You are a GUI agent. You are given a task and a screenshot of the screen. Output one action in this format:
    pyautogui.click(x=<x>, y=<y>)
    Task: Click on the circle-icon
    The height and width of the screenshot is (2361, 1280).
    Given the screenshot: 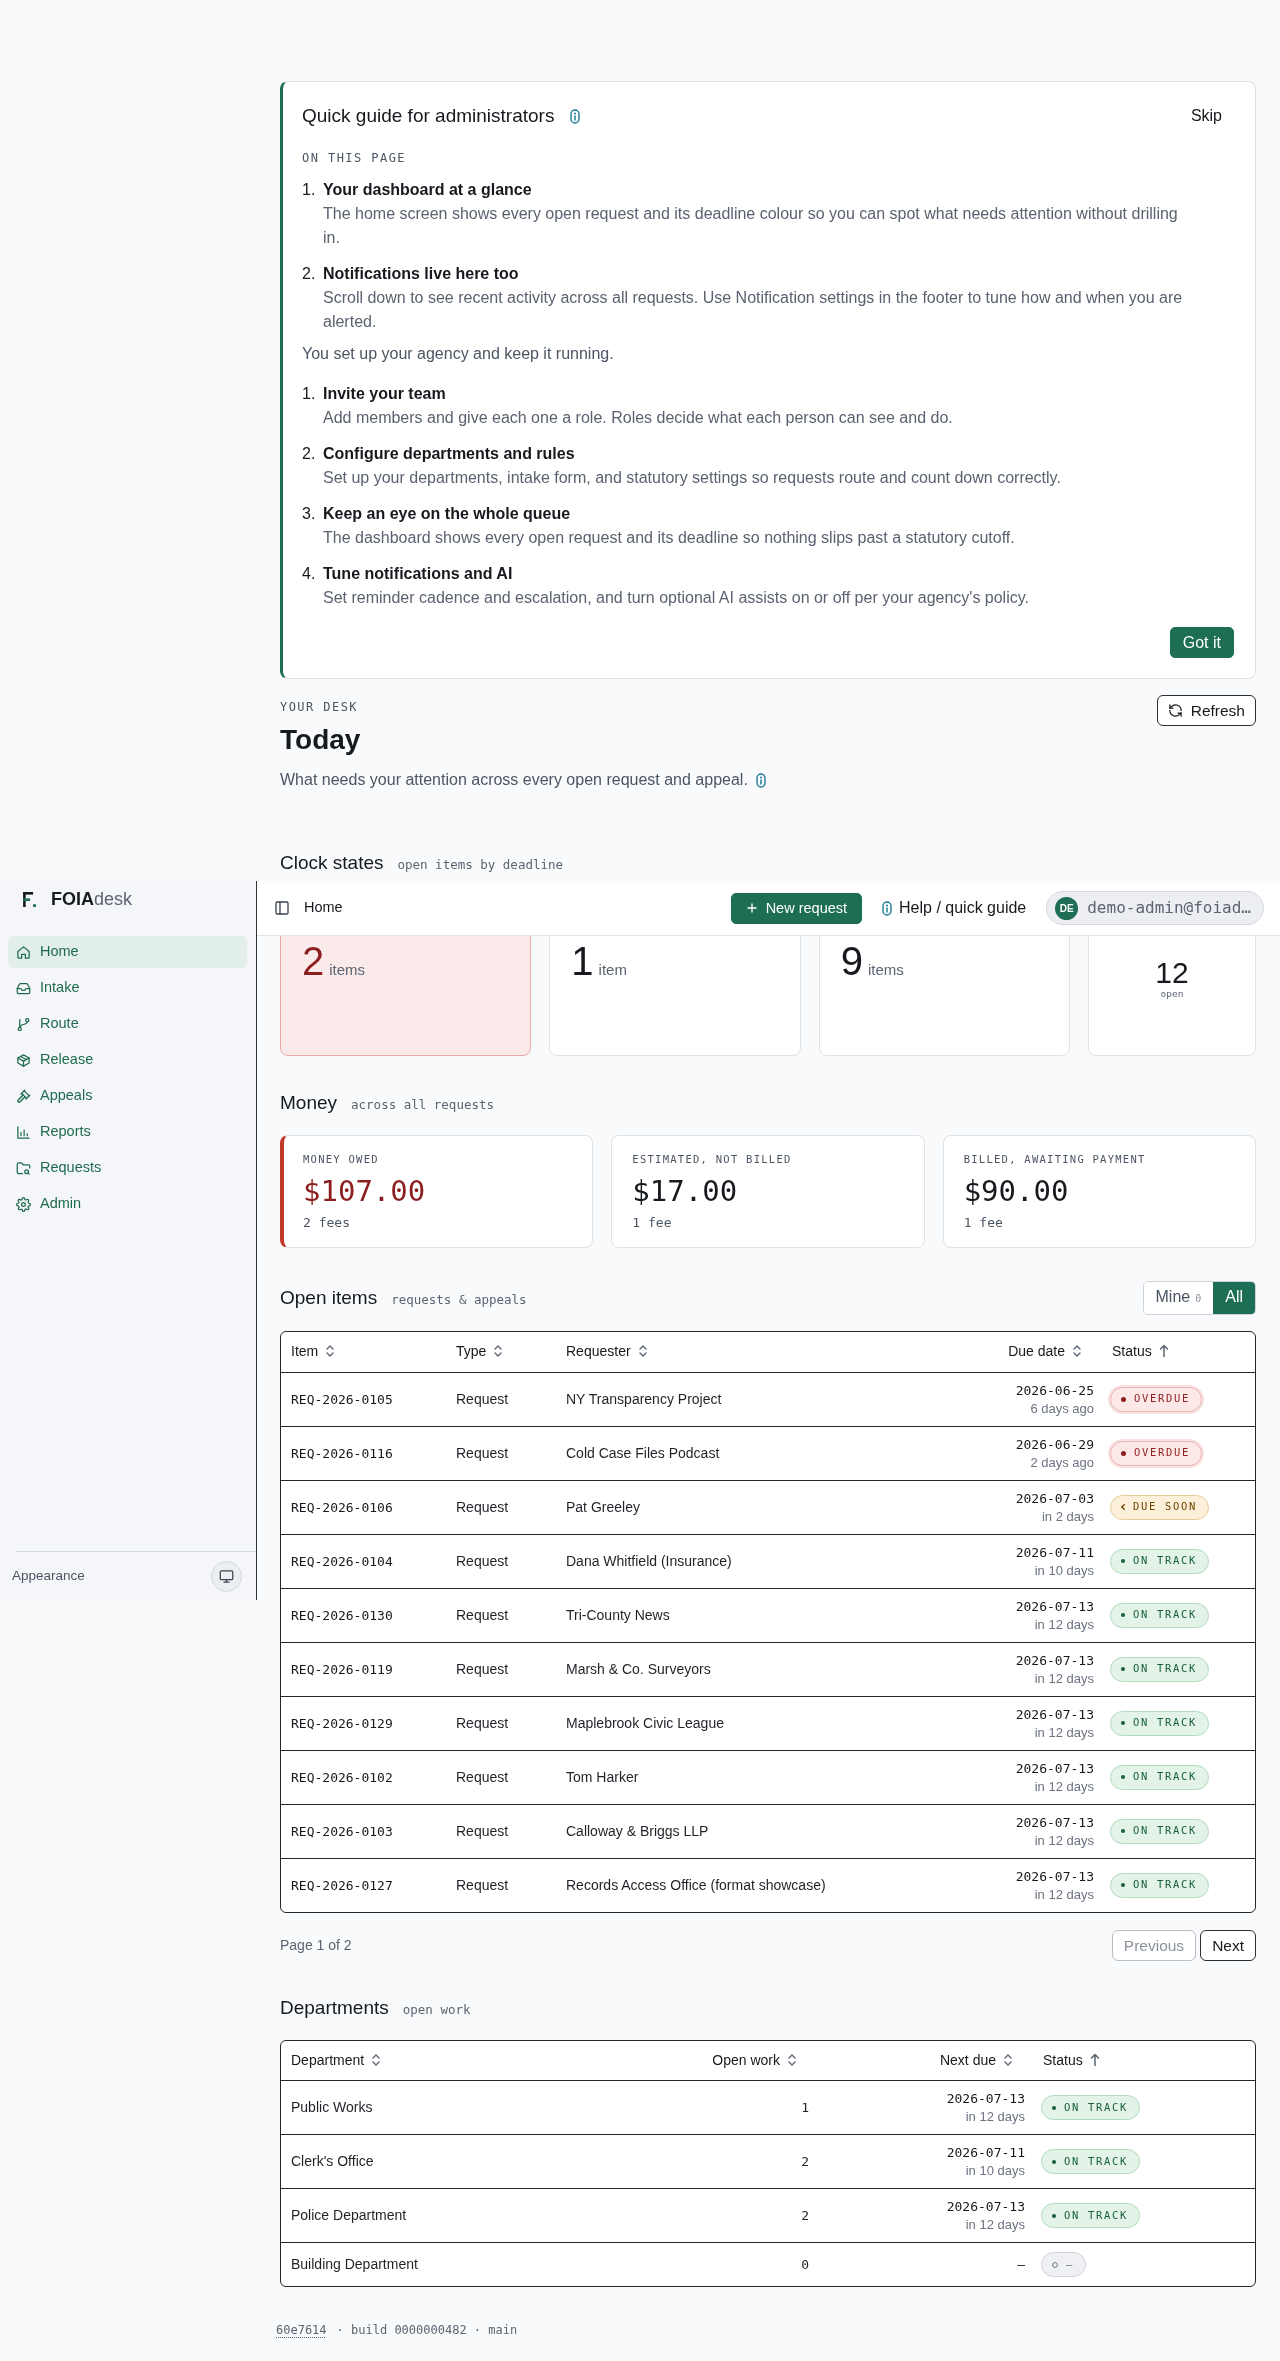 What is the action you would take?
    pyautogui.click(x=1055, y=2264)
    